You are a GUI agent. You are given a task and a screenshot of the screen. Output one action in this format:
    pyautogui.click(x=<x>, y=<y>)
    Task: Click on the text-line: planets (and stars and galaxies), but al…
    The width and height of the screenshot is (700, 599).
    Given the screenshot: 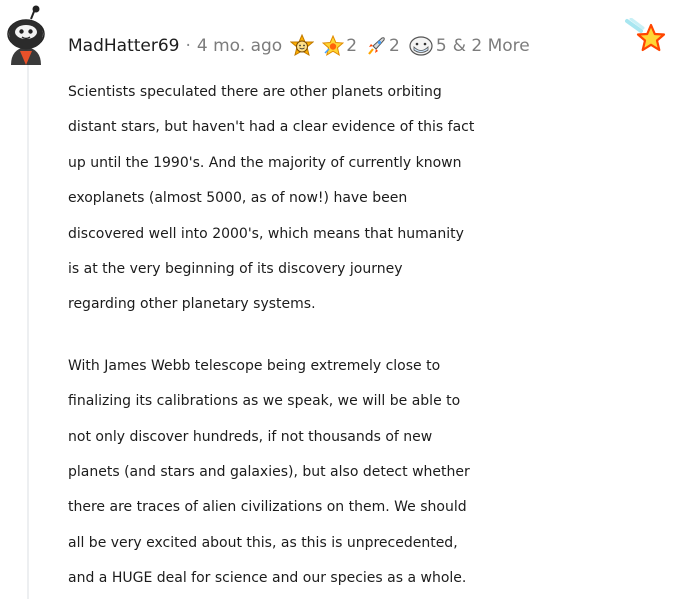 What is the action you would take?
    pyautogui.click(x=269, y=472)
    